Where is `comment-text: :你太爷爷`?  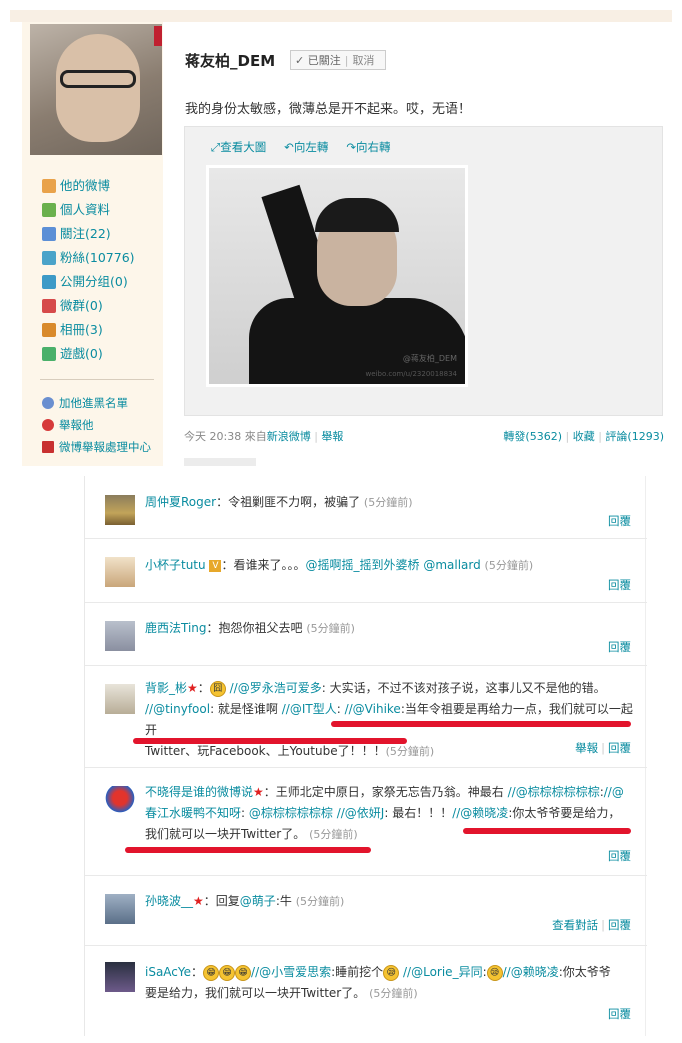
comment-text: :你太爷爷 is located at coordinates (584, 972).